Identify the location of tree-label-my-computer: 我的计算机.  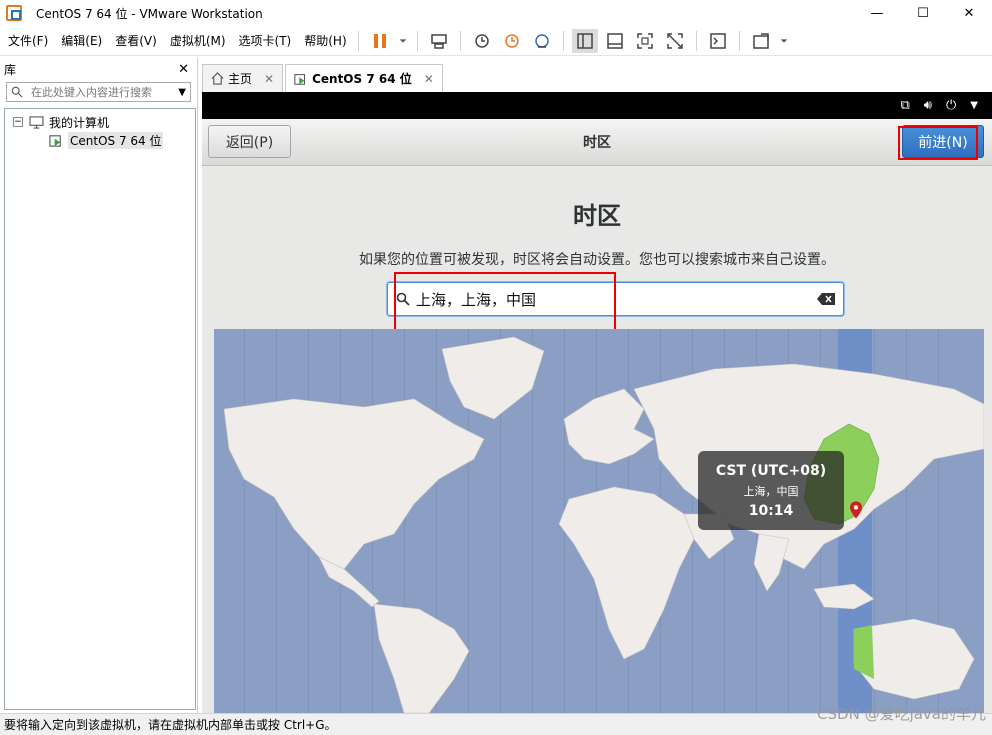
(79, 122).